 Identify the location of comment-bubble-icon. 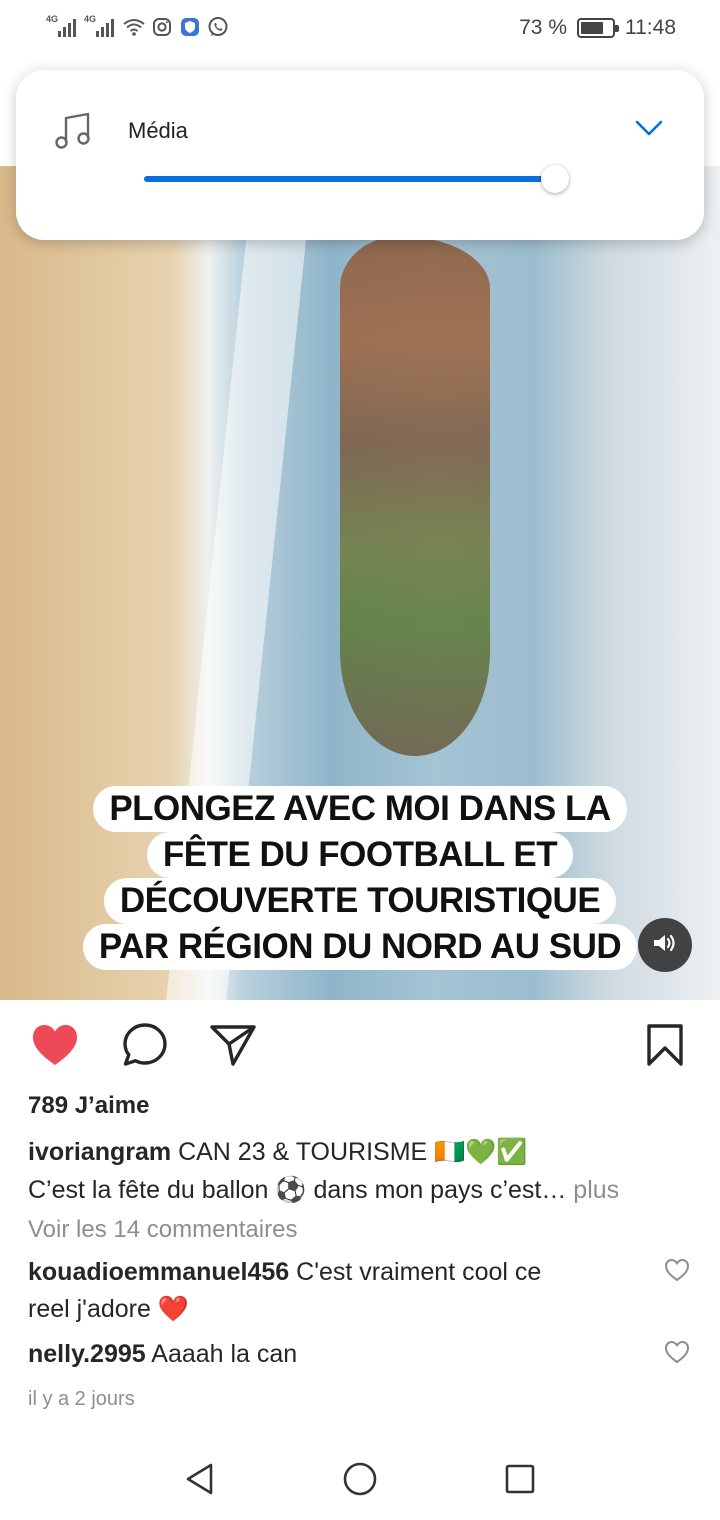
(145, 1047).